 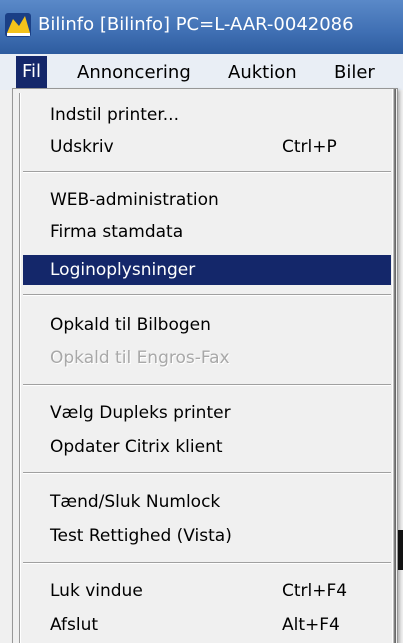 What do you see at coordinates (394, 366) in the screenshot?
I see `menu-right-edge` at bounding box center [394, 366].